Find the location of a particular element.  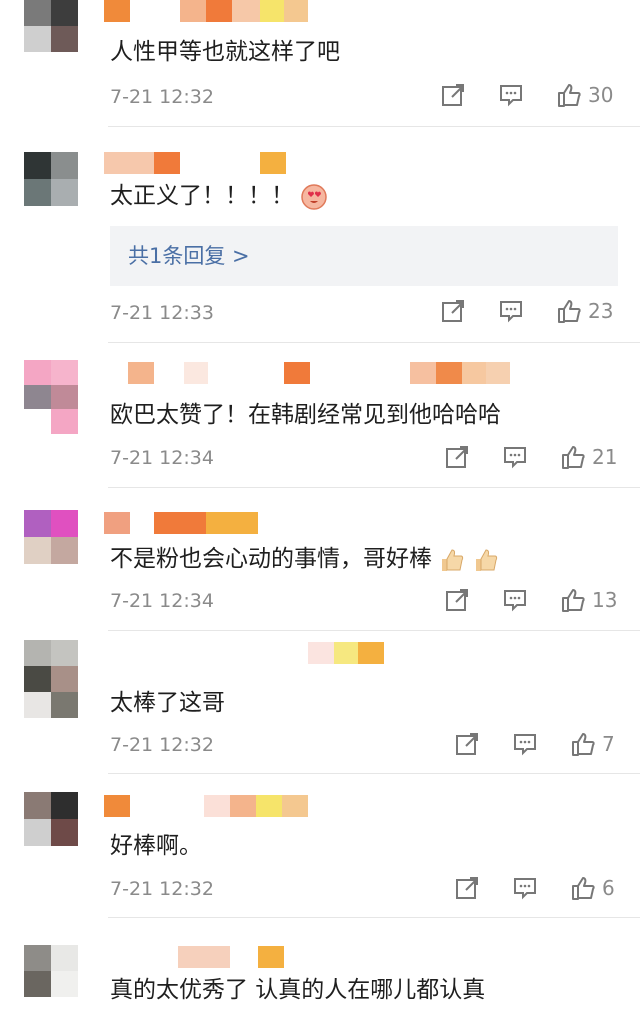

comment-actions: 7 is located at coordinates (534, 744).